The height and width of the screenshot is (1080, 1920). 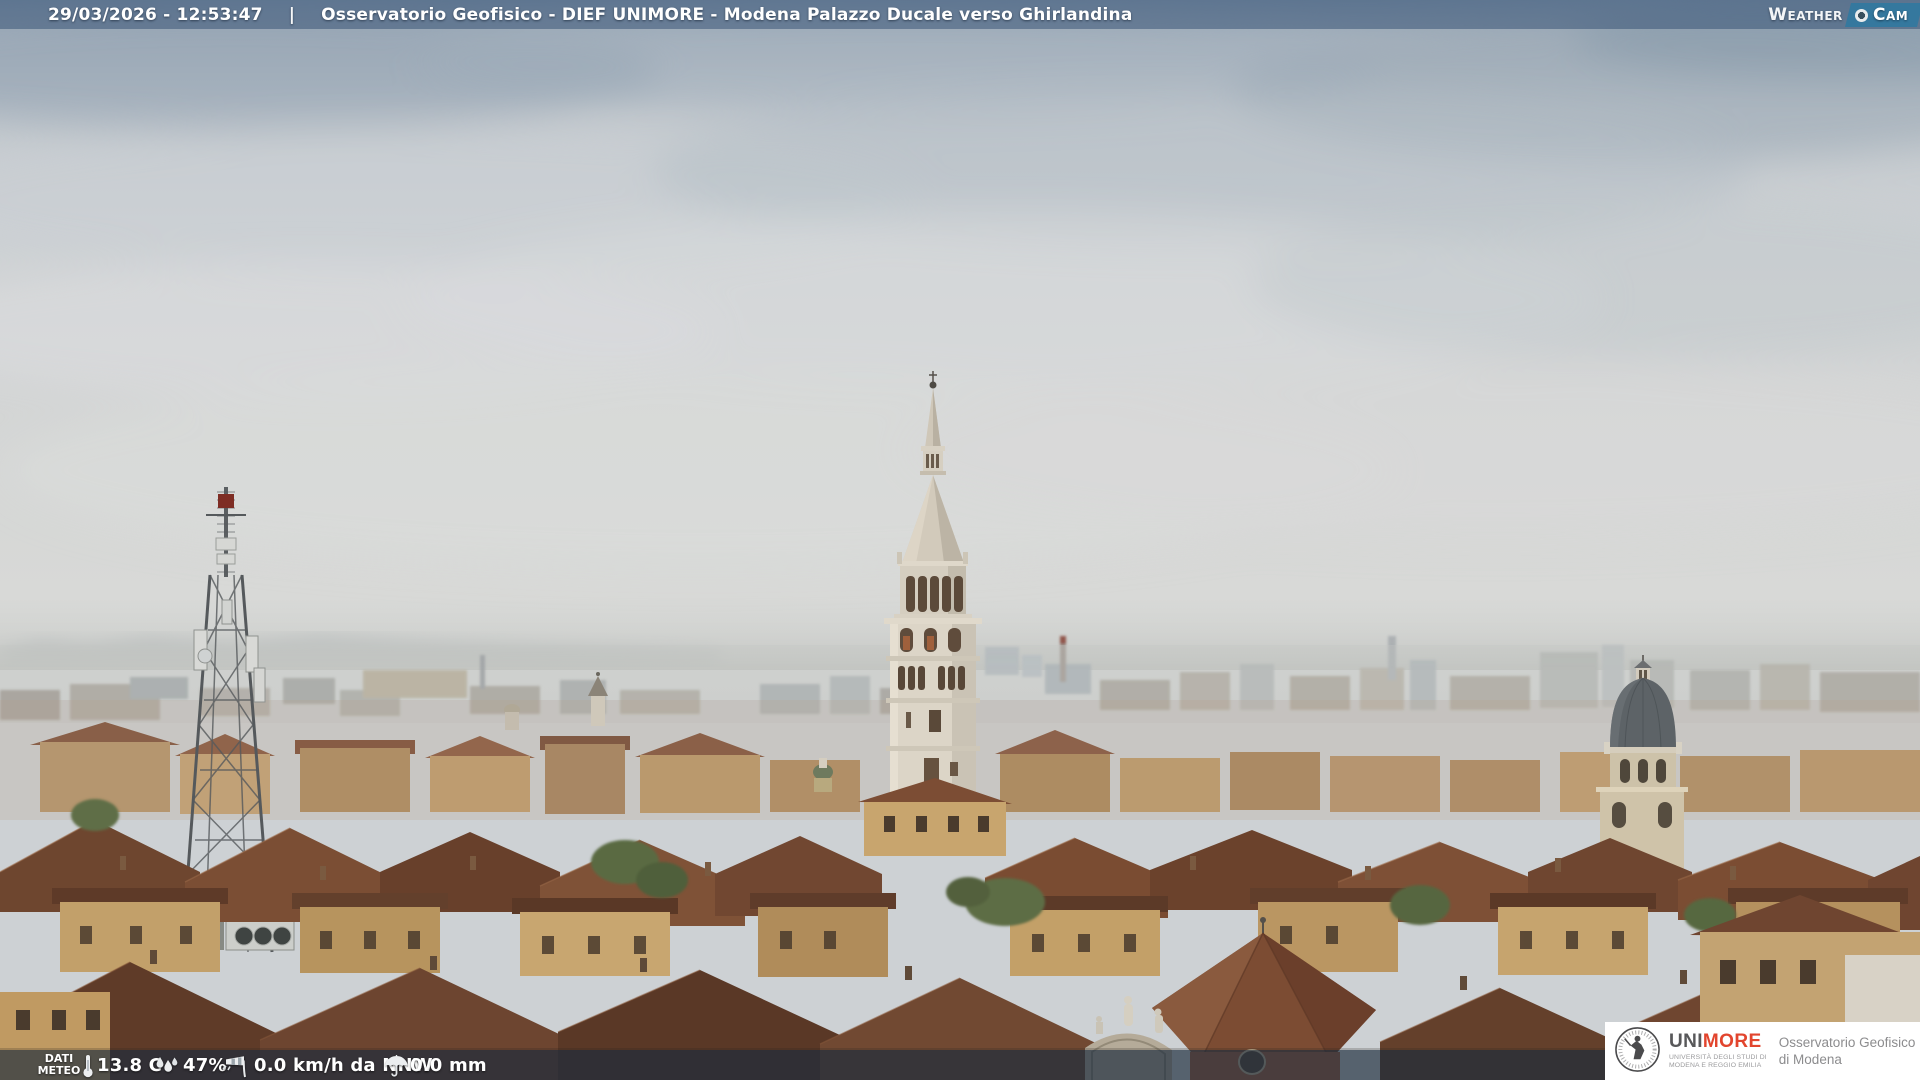 I want to click on unimore-seal-icon, so click(x=1637, y=1051).